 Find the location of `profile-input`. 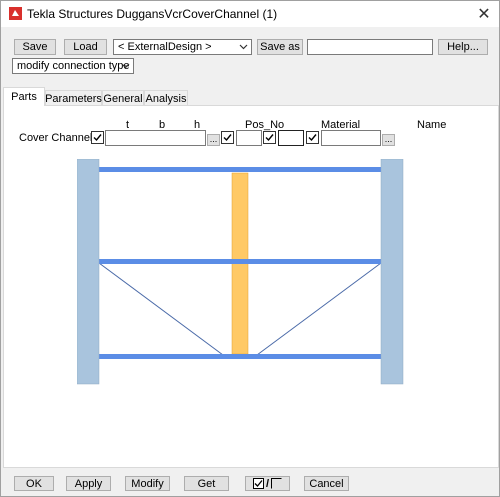

profile-input is located at coordinates (155, 138).